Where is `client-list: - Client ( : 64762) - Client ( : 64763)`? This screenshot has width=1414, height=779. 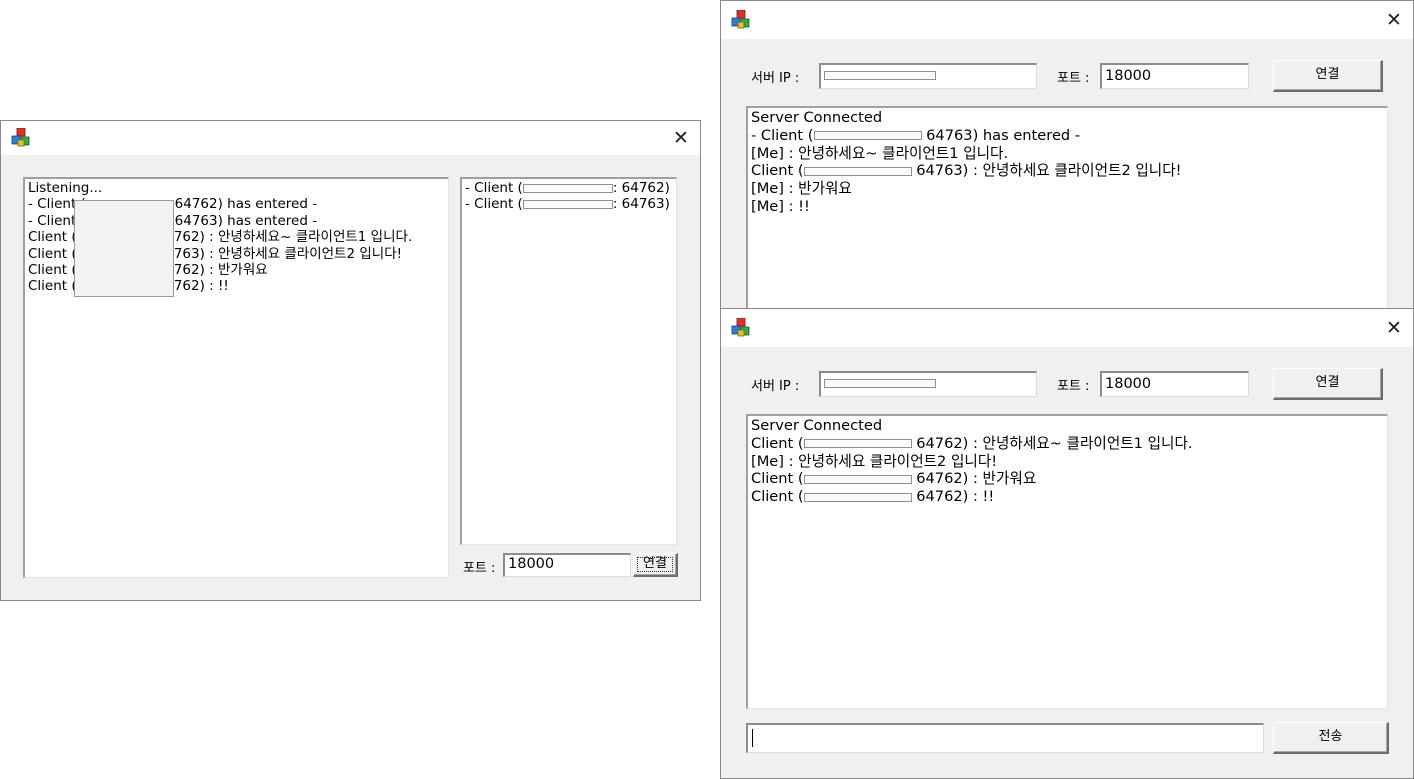
client-list: - Client ( : 64762) - Client ( : 64763) is located at coordinates (569, 196).